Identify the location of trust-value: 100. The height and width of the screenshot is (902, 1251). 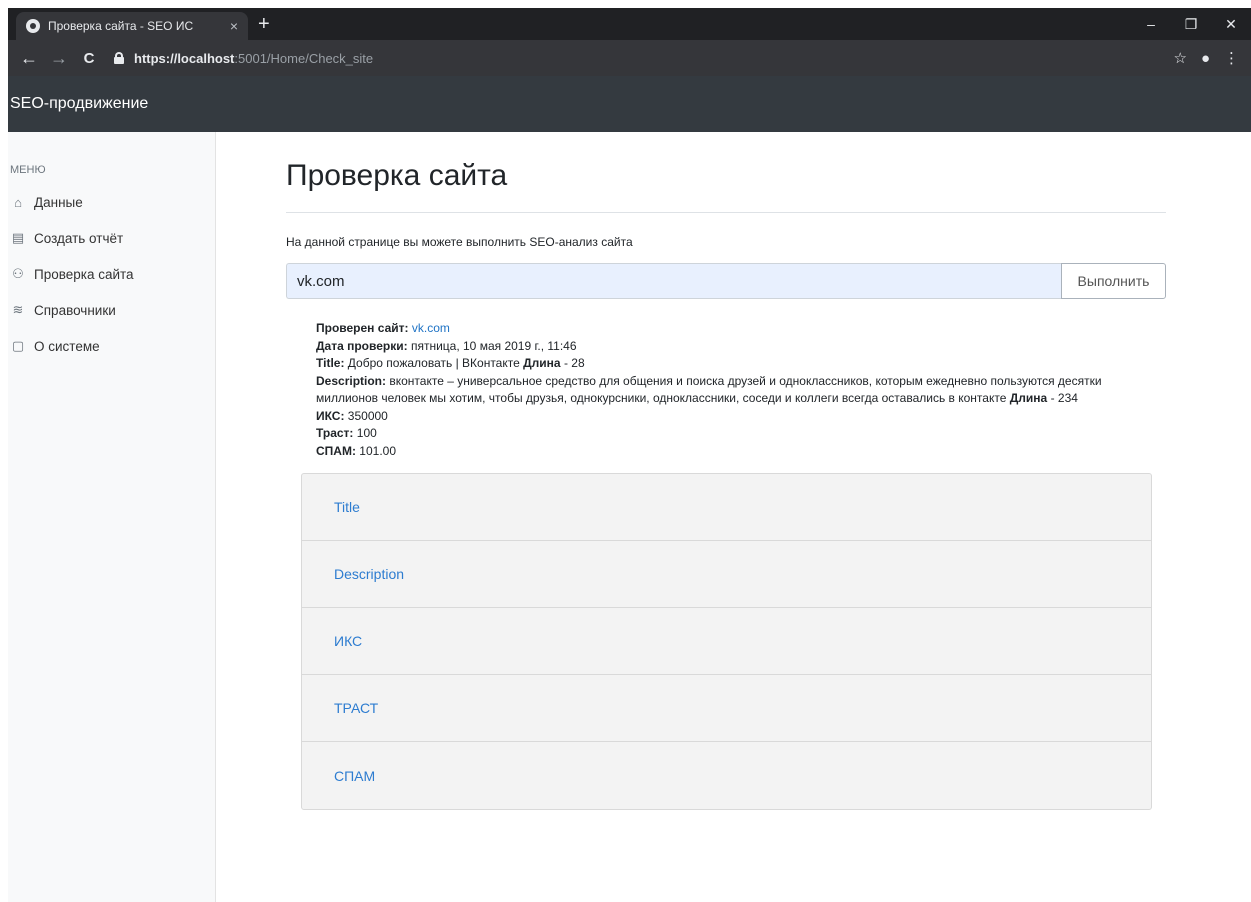
(366, 433).